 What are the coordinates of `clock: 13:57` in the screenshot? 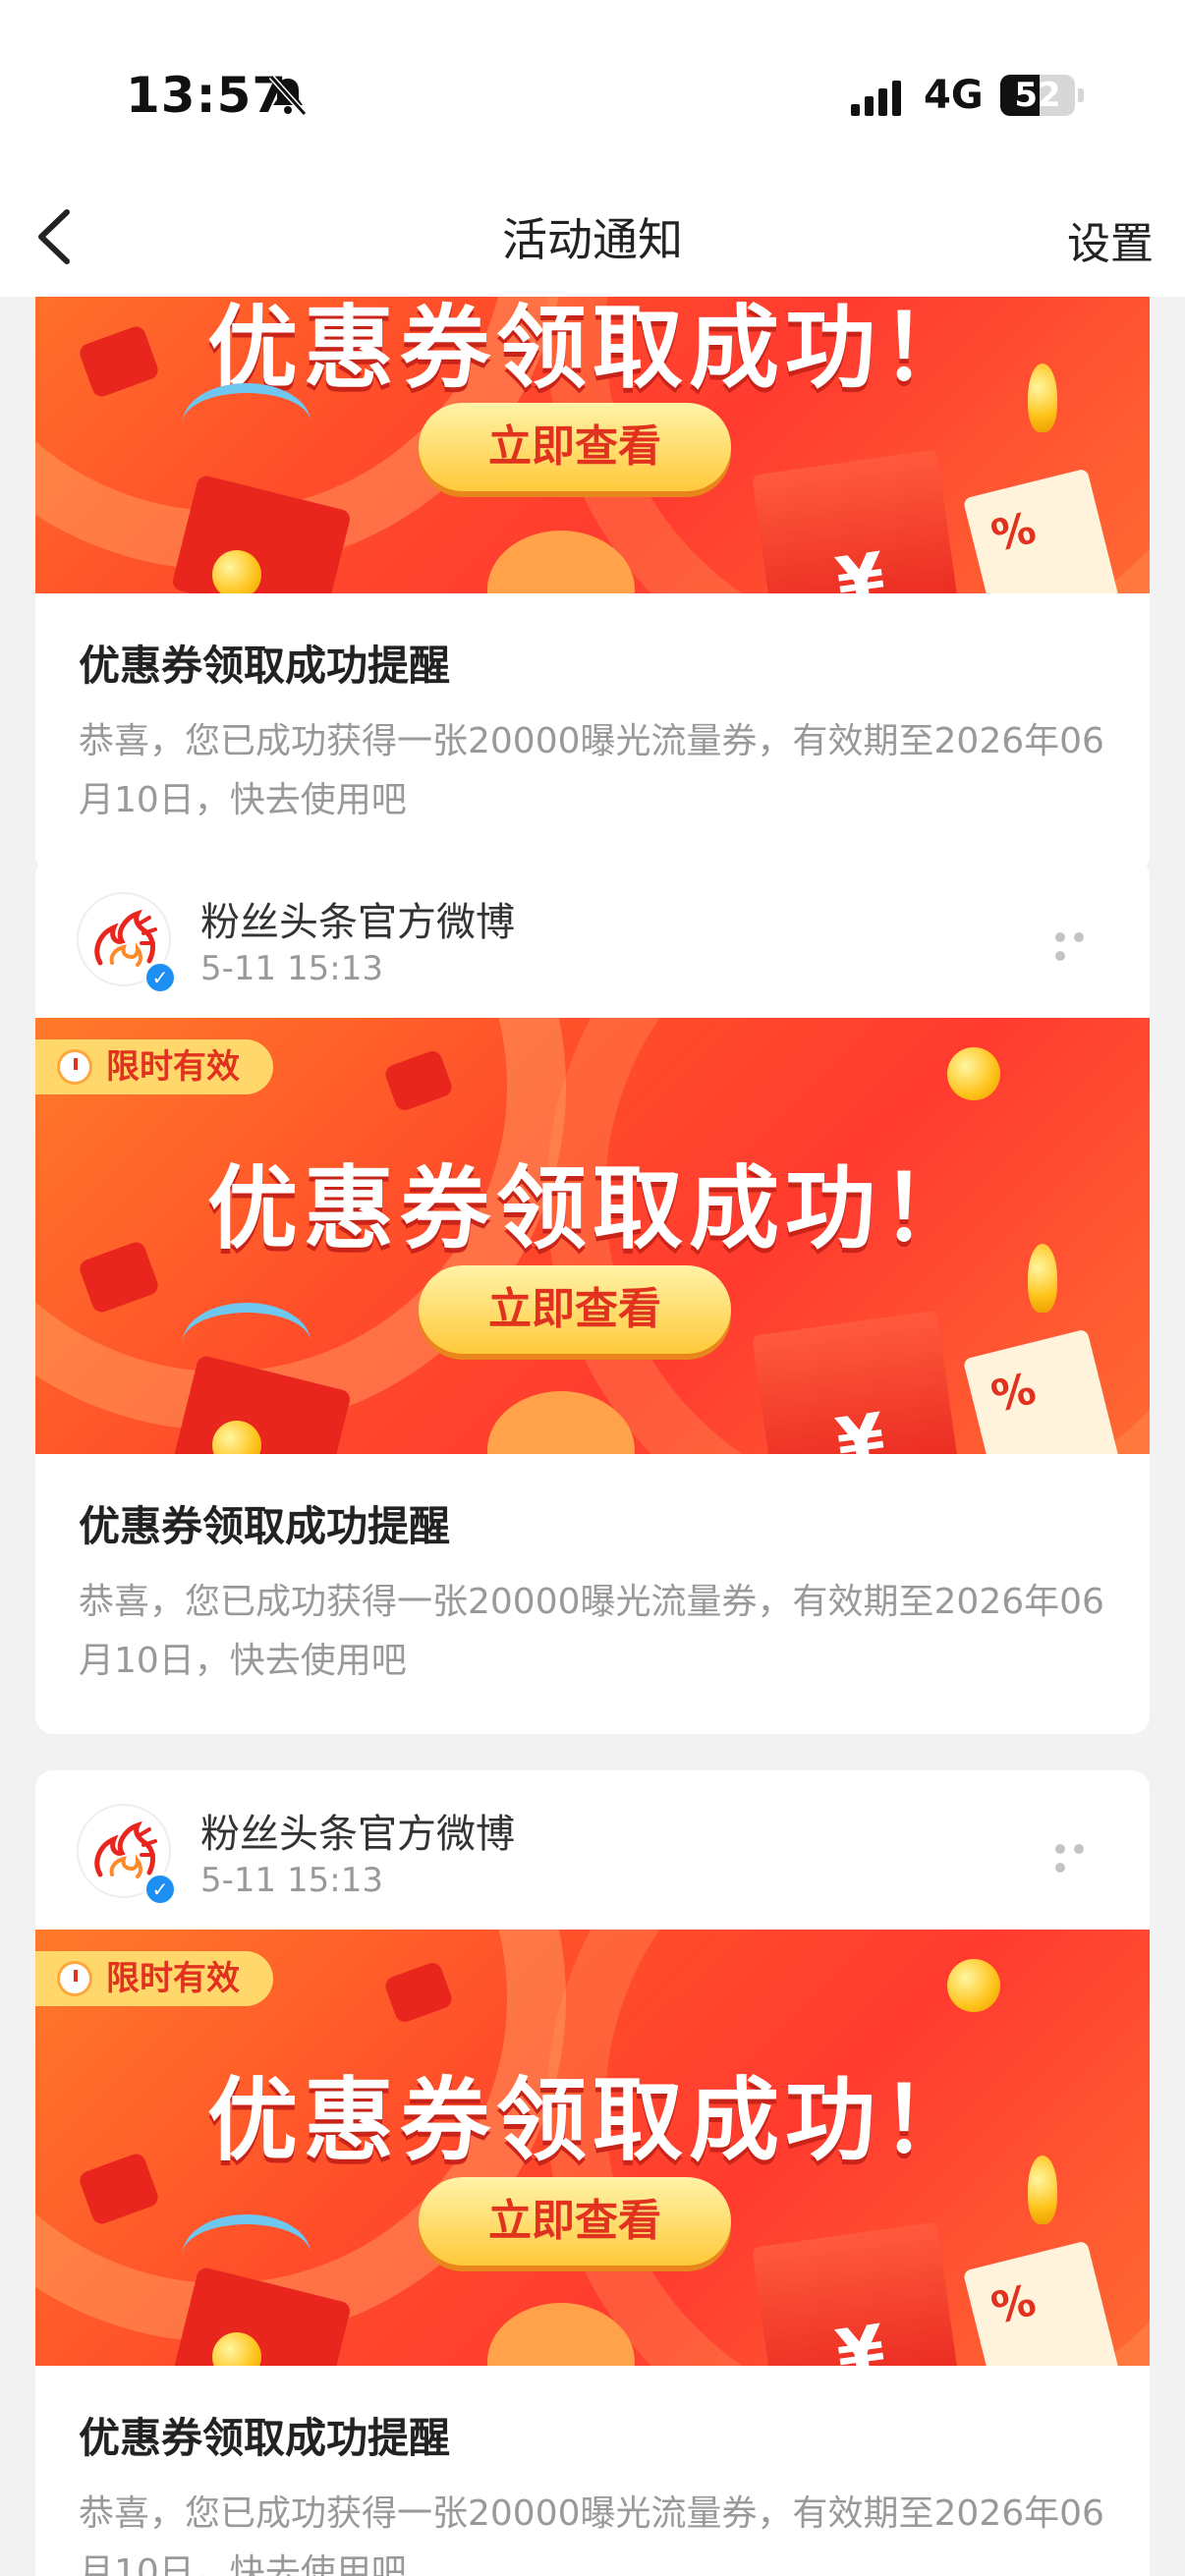 It's located at (207, 95).